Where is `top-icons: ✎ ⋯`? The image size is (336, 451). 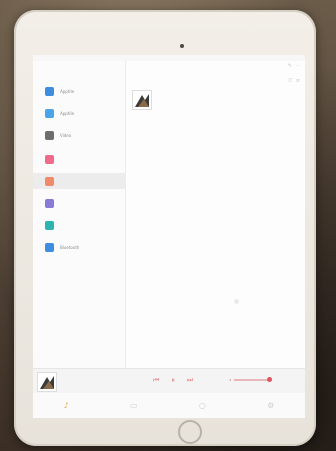 top-icons: ✎ ⋯ is located at coordinates (294, 66).